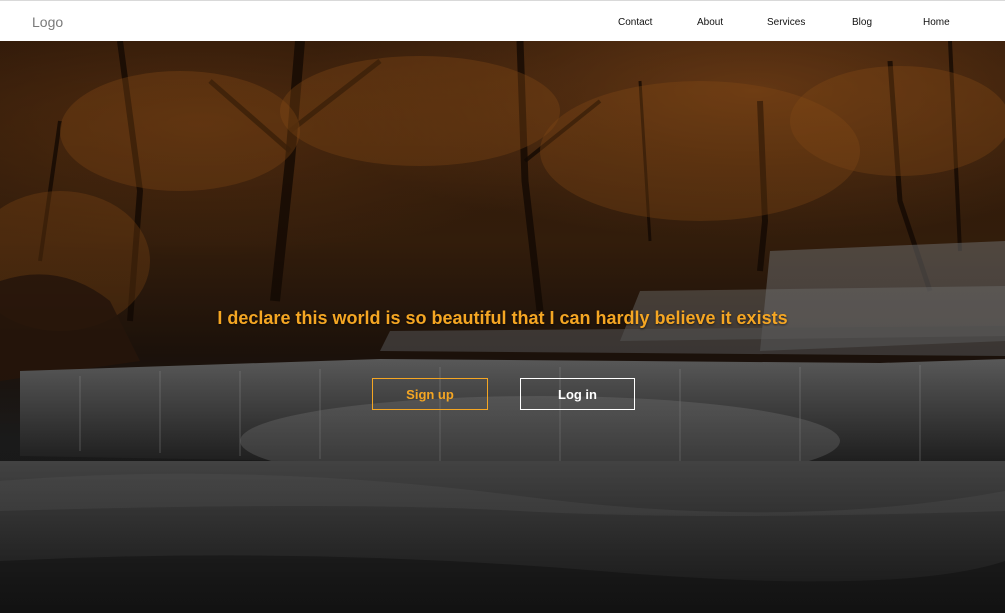 The image size is (1005, 613). What do you see at coordinates (430, 394) in the screenshot?
I see `signup-button: Sign up` at bounding box center [430, 394].